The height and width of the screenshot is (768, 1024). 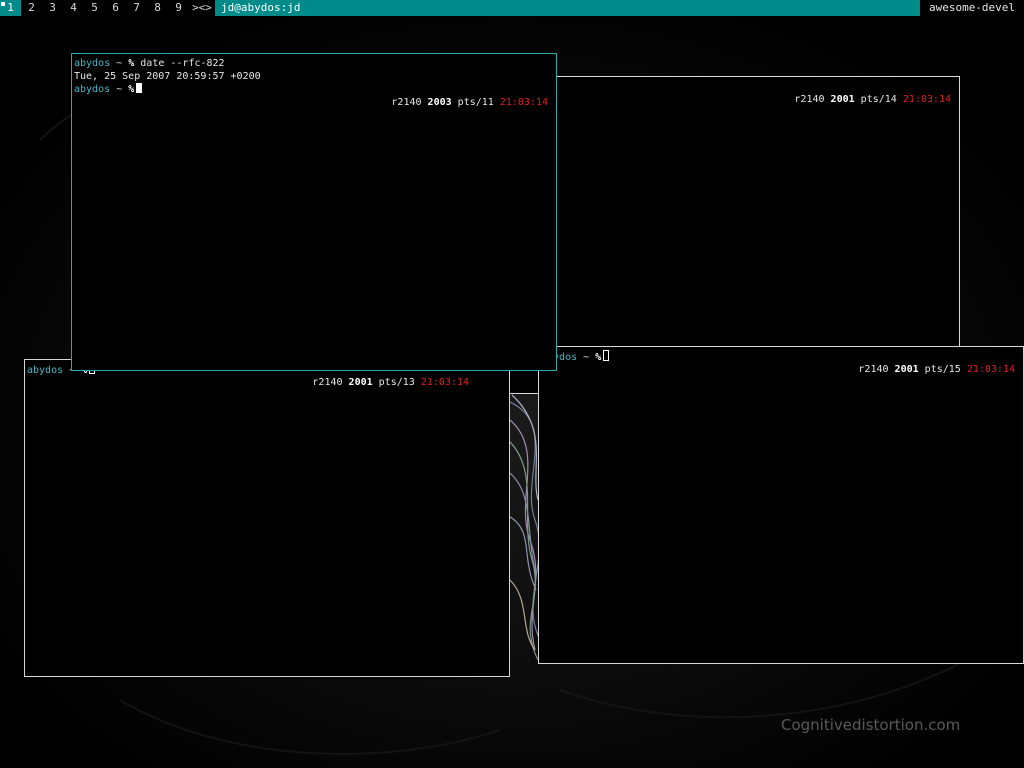 What do you see at coordinates (10, 8) in the screenshot?
I see `tag-1: 1` at bounding box center [10, 8].